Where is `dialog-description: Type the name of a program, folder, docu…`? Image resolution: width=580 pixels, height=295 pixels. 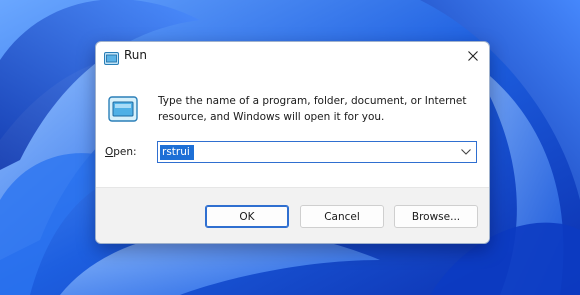
dialog-description: Type the name of a program, folder, docu… is located at coordinates (312, 109).